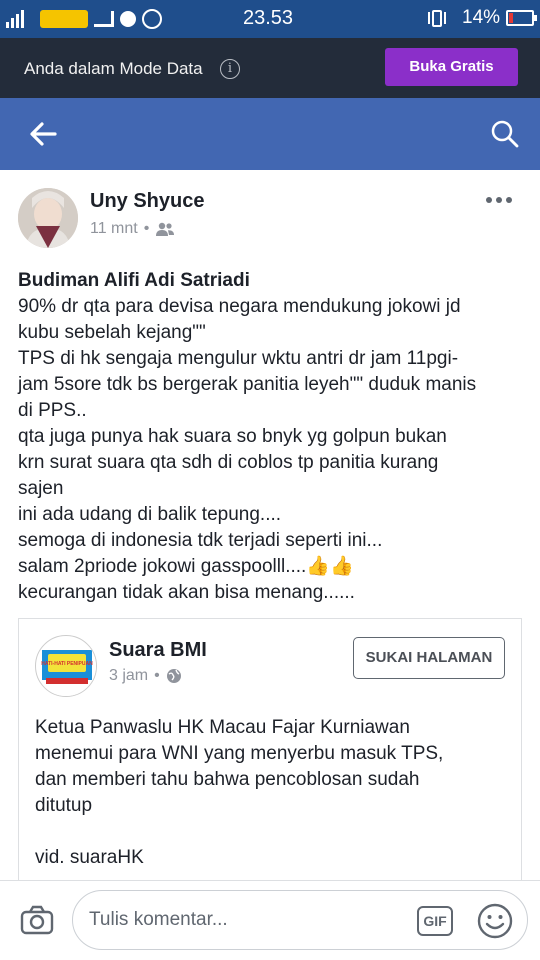  I want to click on top-navbar, so click(270, 134).